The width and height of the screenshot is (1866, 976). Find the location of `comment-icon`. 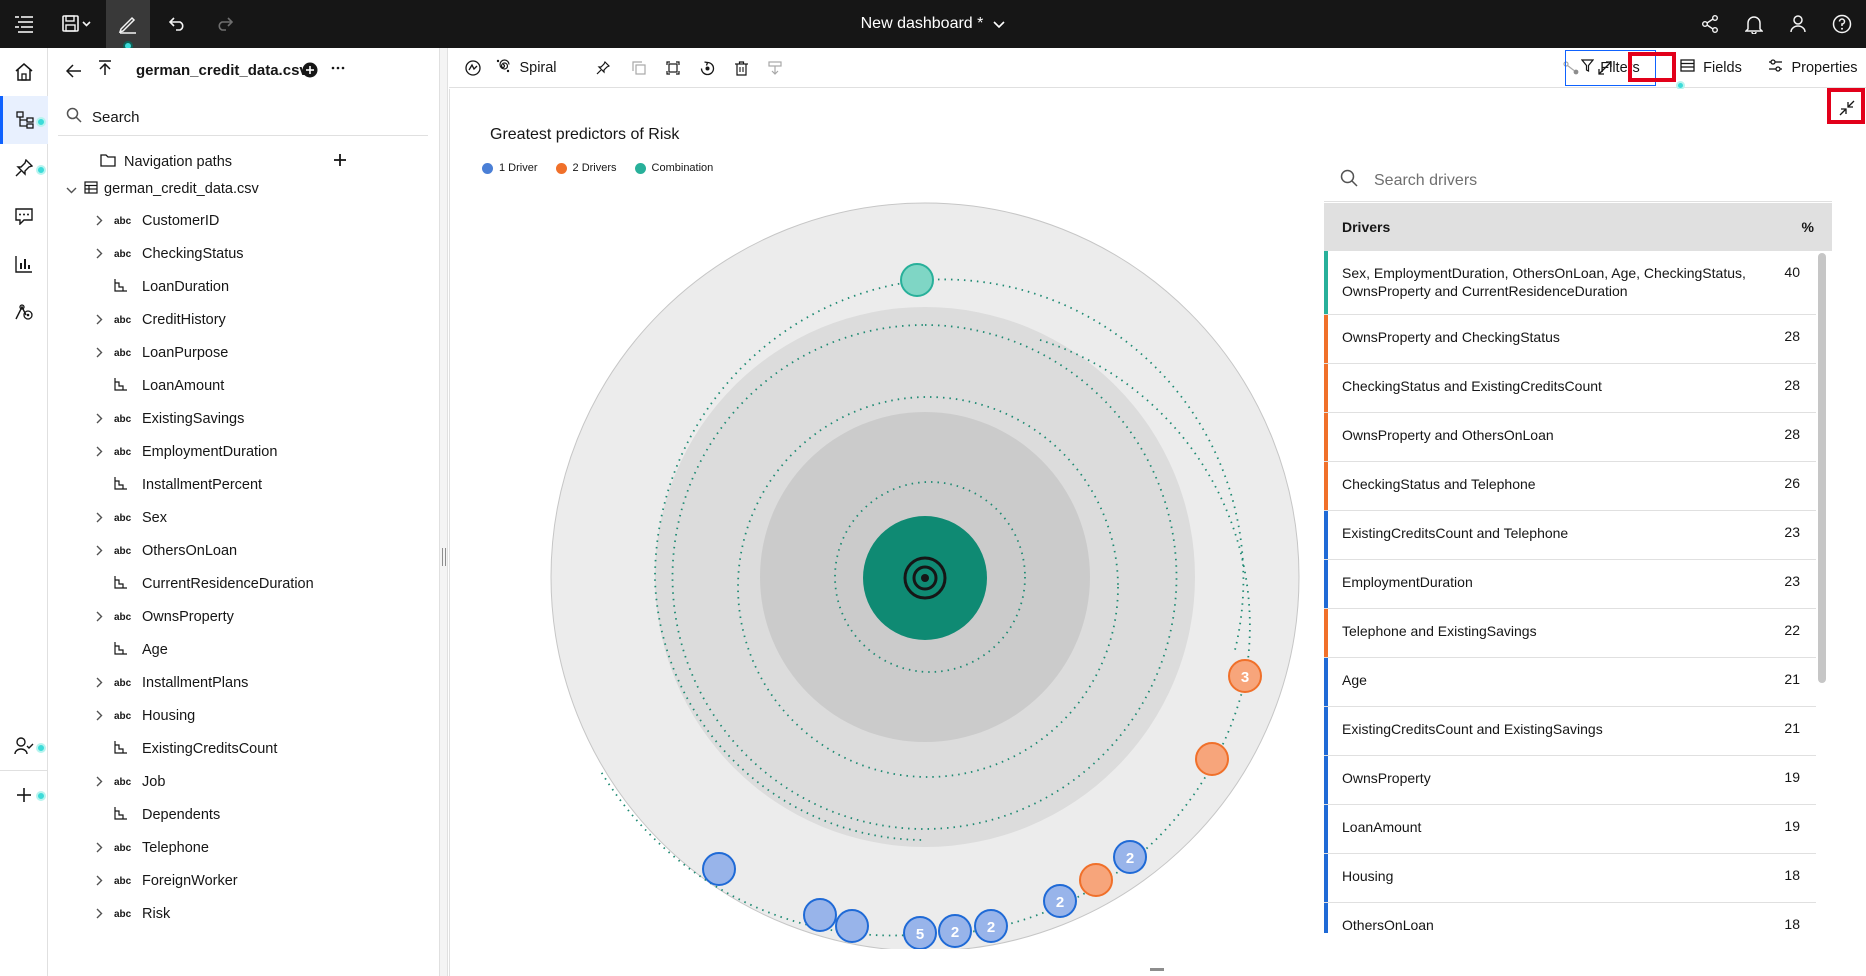

comment-icon is located at coordinates (24, 216).